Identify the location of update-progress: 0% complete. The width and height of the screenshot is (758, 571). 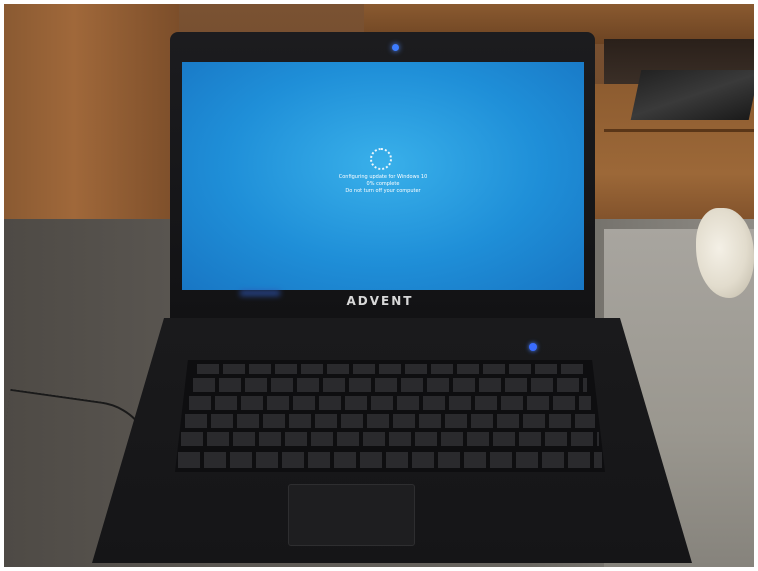
(383, 184).